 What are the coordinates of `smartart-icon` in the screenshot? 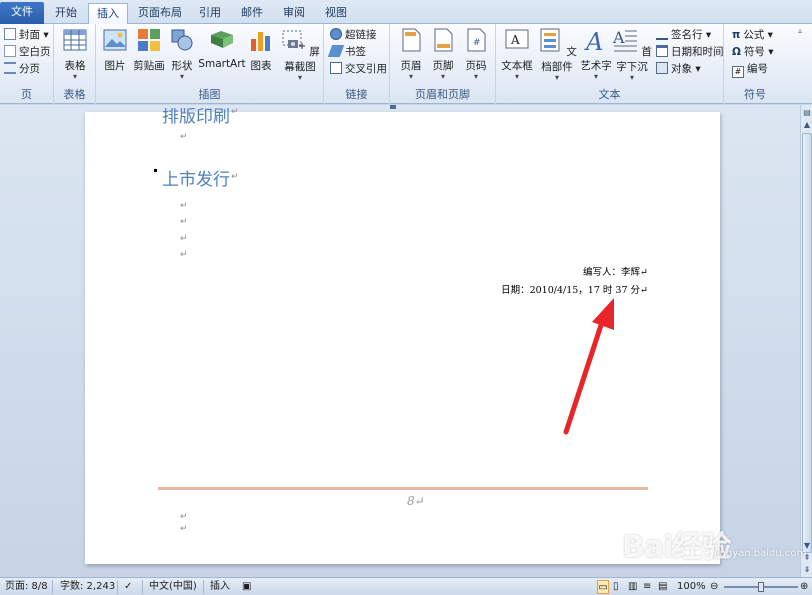 It's located at (222, 39).